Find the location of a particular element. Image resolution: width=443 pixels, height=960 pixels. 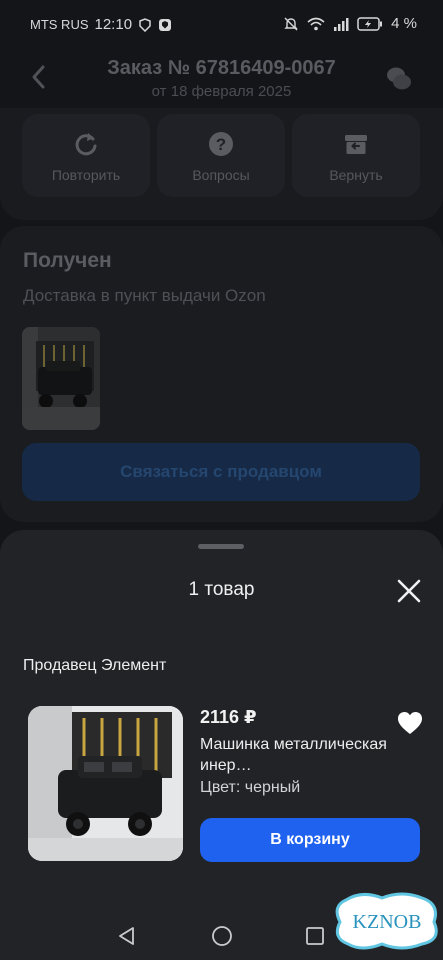

sheet-title: 1 товар is located at coordinates (221, 589).